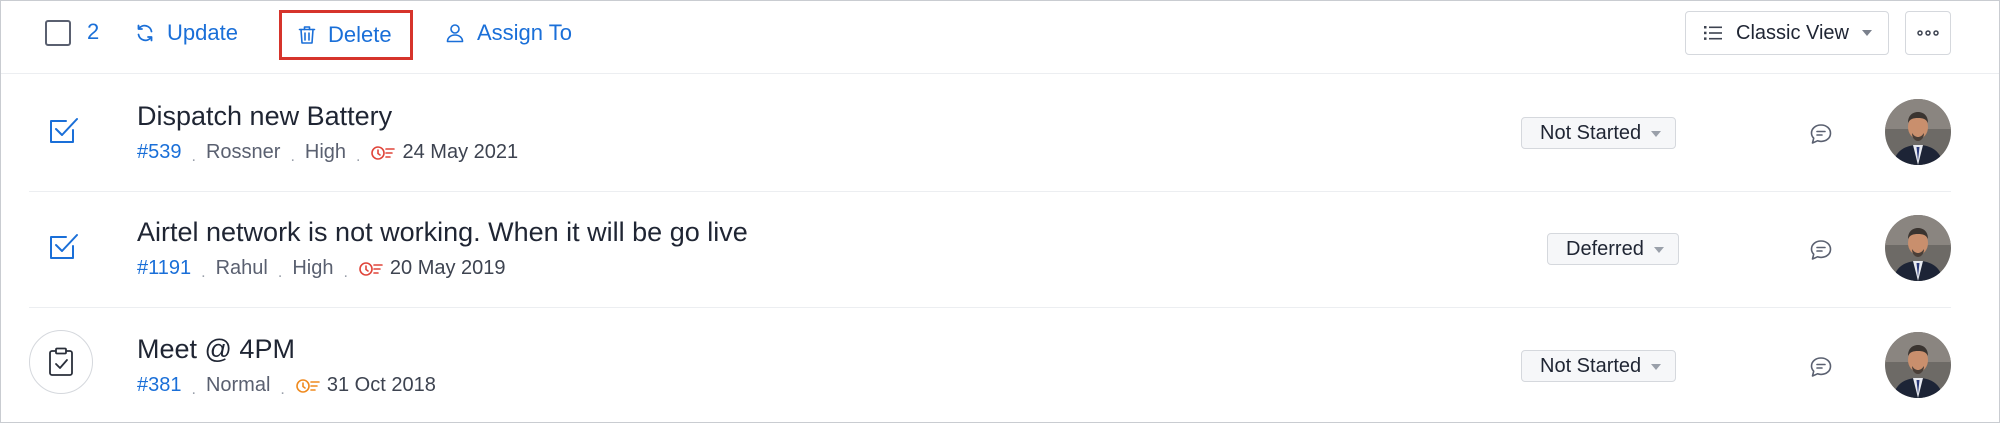 The image size is (2000, 424). Describe the element at coordinates (61, 362) in the screenshot. I see `clipboard-check-icon` at that location.